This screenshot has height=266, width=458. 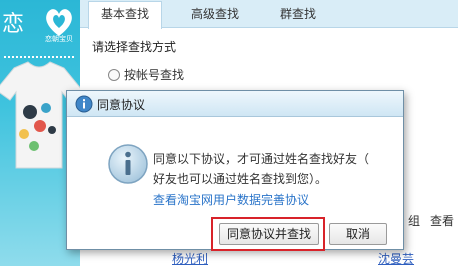 I want to click on section-title: 请选择查找方式, so click(x=134, y=47).